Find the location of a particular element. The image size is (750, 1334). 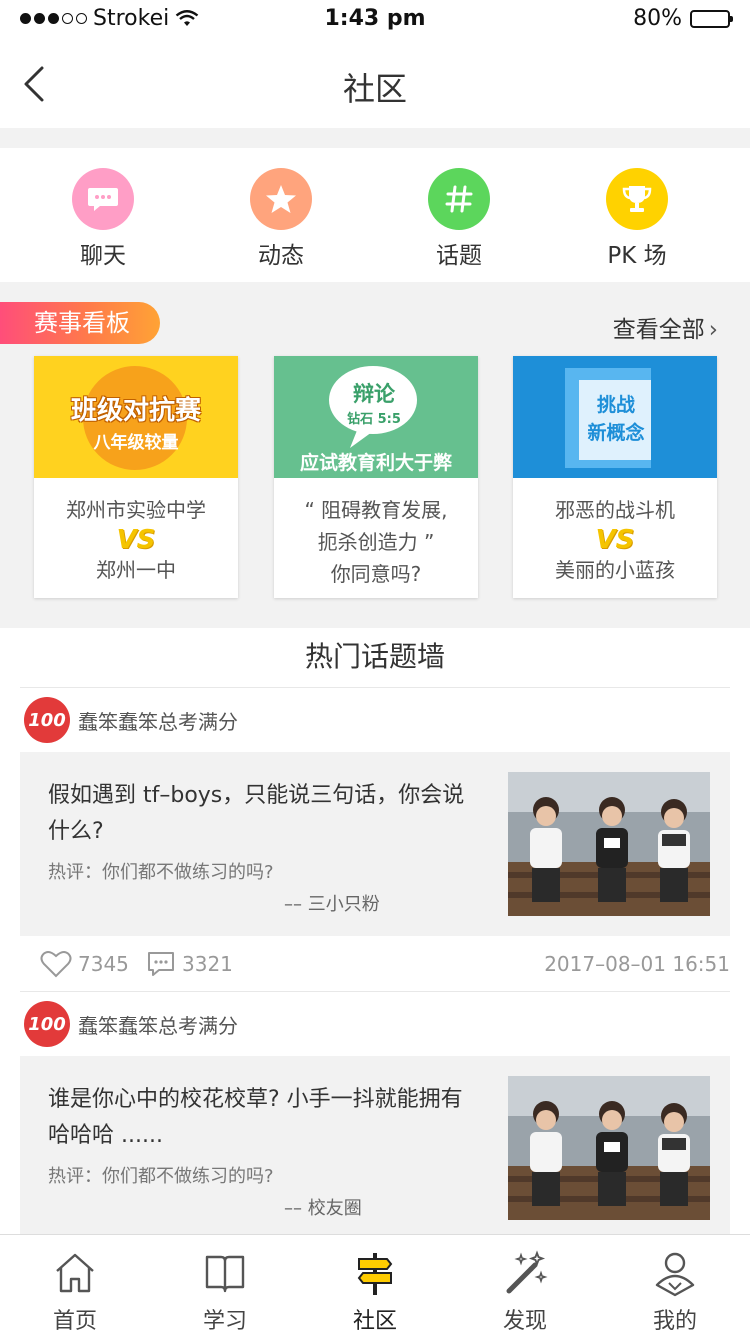

hashtag-icon is located at coordinates (459, 199).